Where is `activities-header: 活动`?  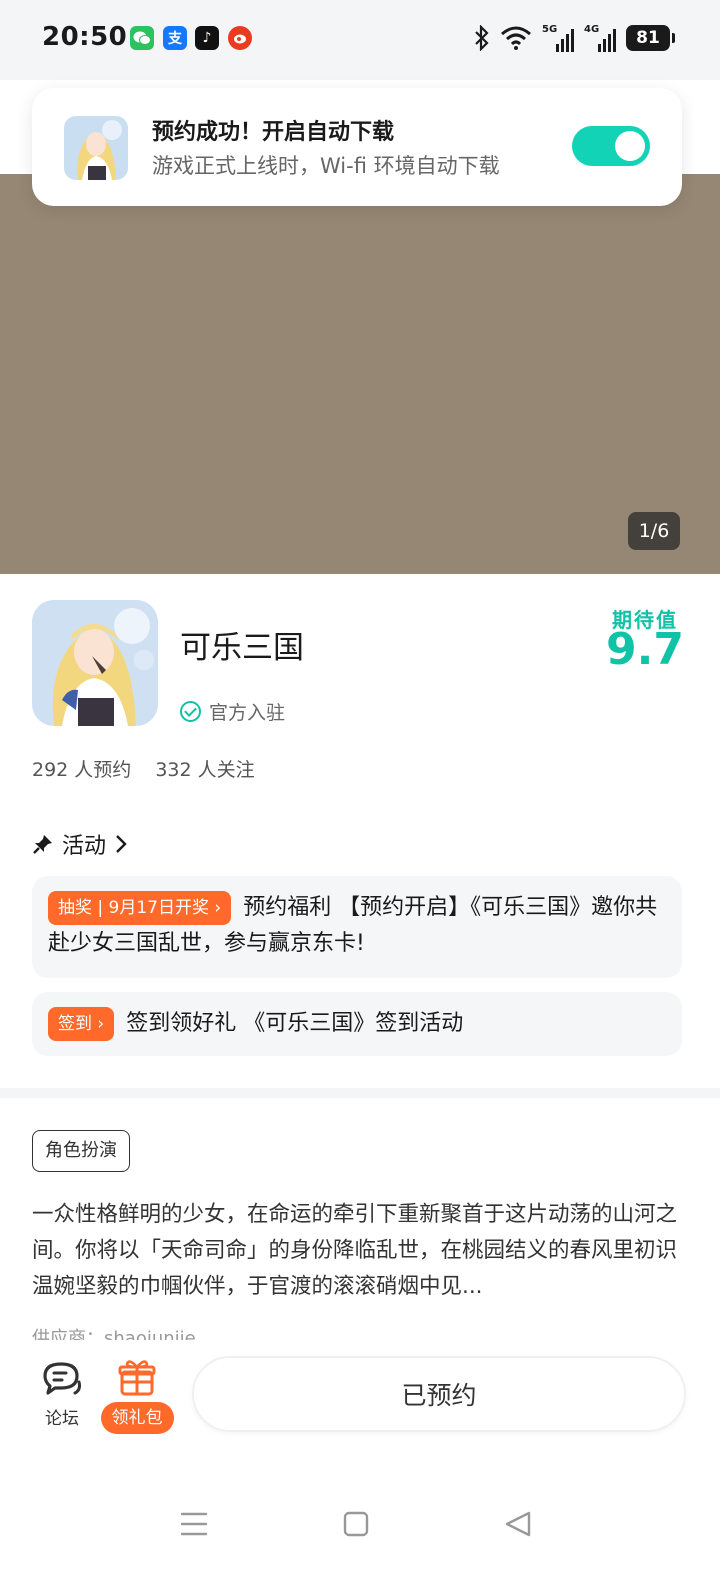
activities-header: 活动 is located at coordinates (80, 844).